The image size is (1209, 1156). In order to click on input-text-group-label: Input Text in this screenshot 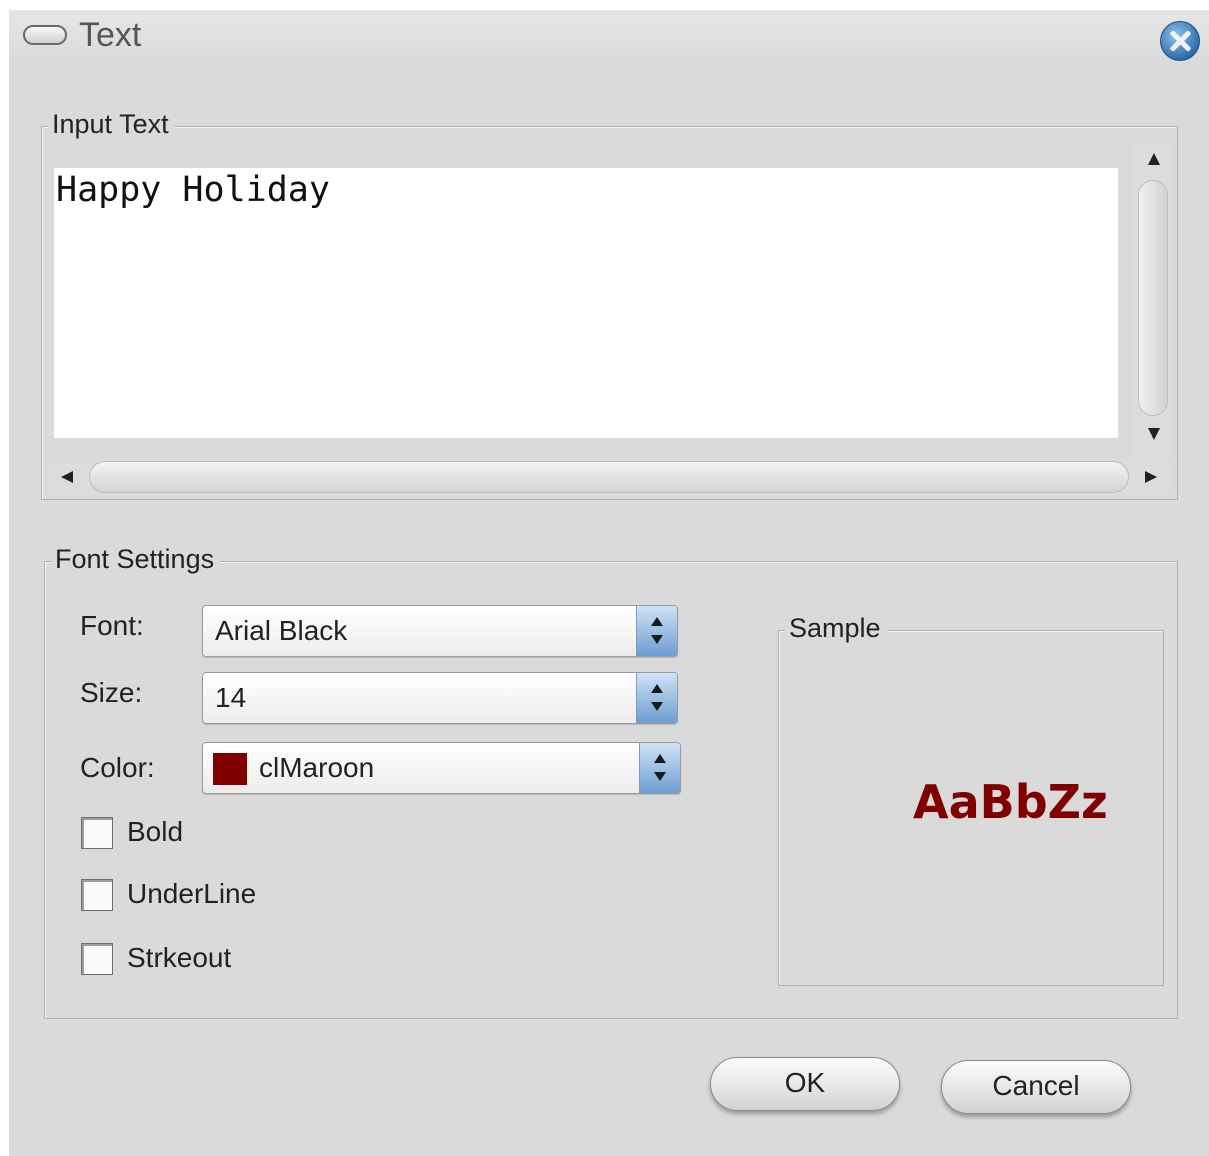, I will do `click(111, 124)`.